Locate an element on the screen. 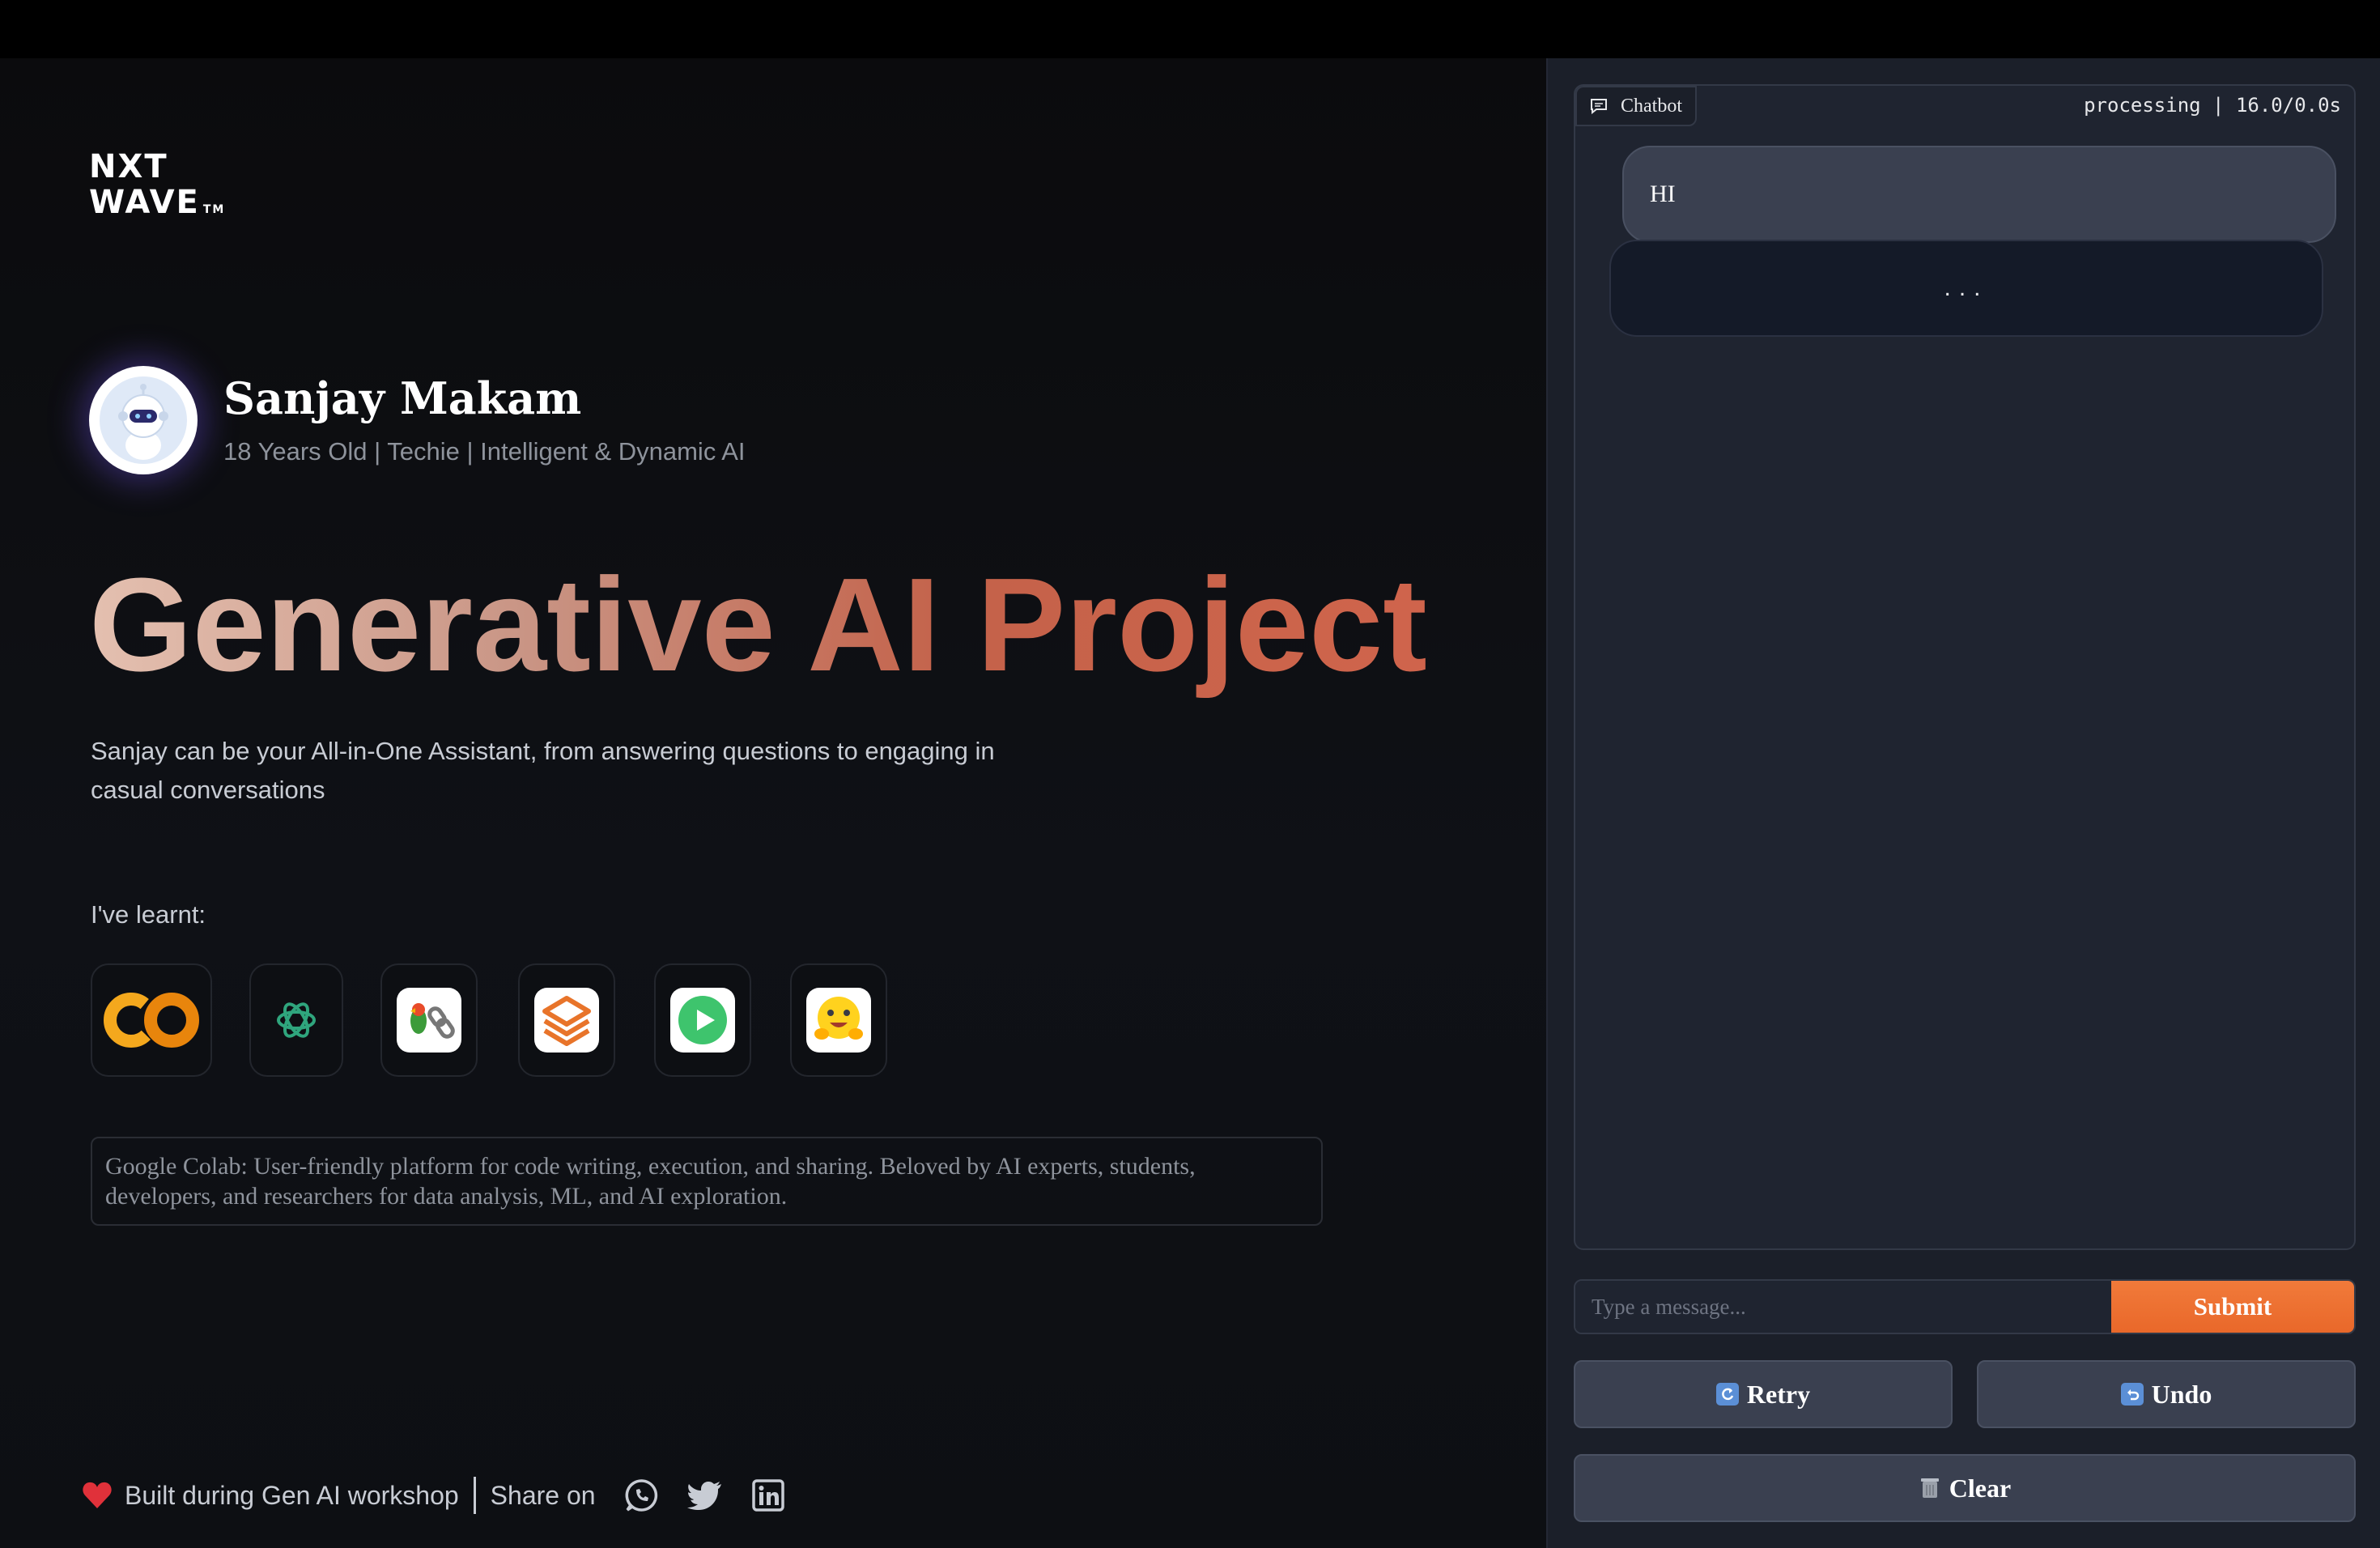 Image resolution: width=2380 pixels, height=1548 pixels. langchain-icon is located at coordinates (429, 1021).